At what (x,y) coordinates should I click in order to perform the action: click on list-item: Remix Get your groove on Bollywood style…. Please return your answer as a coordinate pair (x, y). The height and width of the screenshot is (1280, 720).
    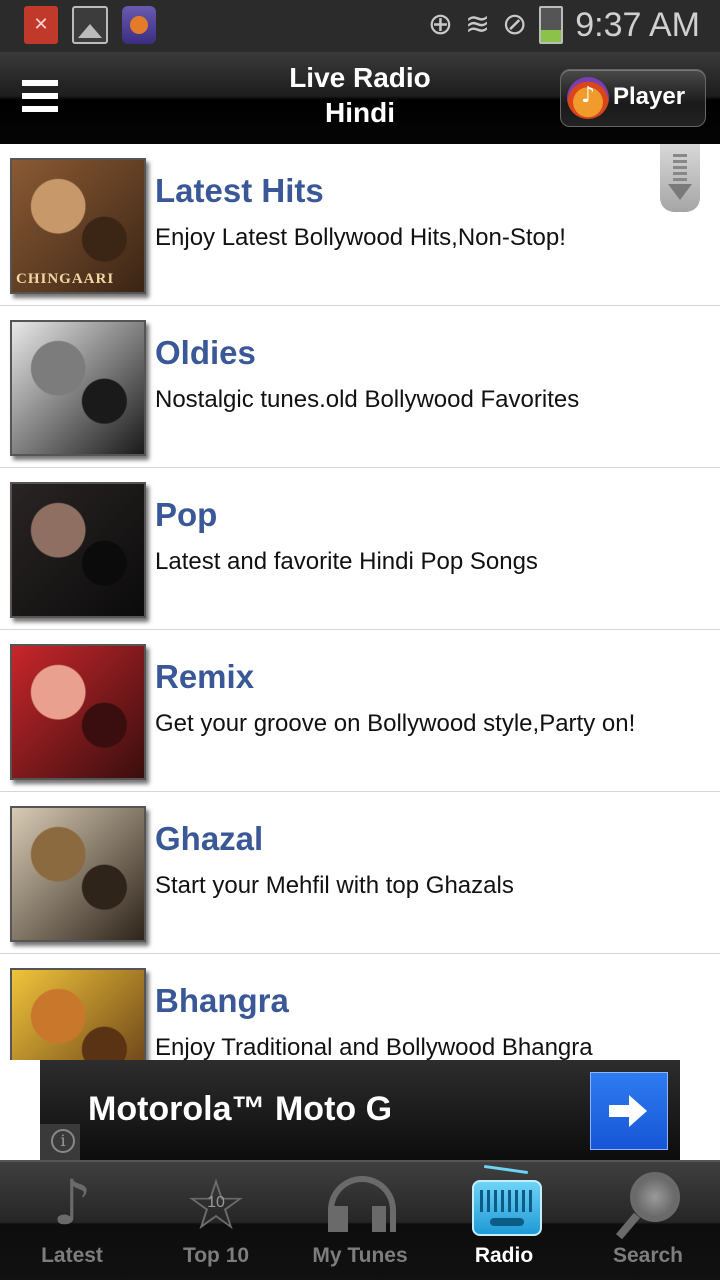
    Looking at the image, I should click on (360, 711).